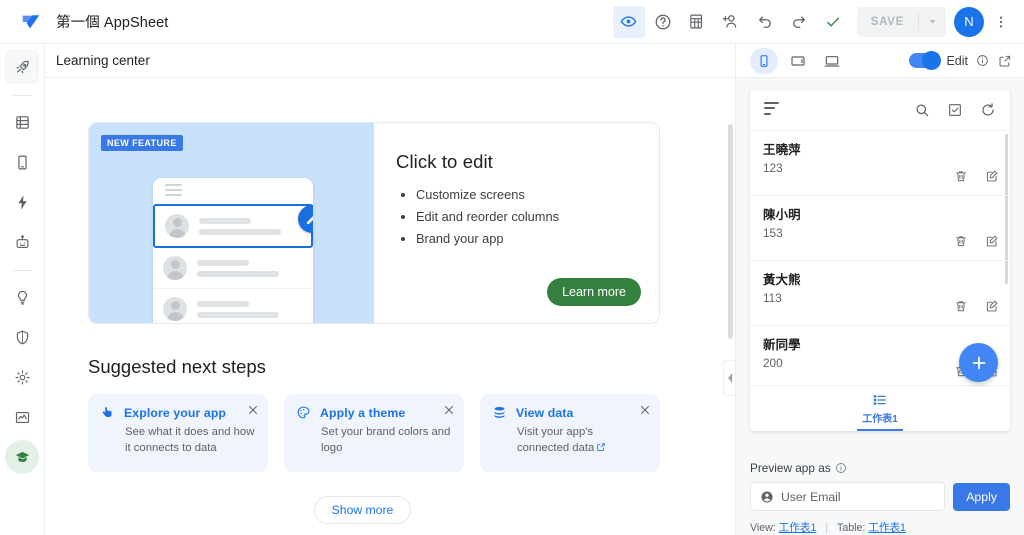 The height and width of the screenshot is (535, 1024). Describe the element at coordinates (250, 268) in the screenshot. I see `mockup-text-placeholder` at that location.